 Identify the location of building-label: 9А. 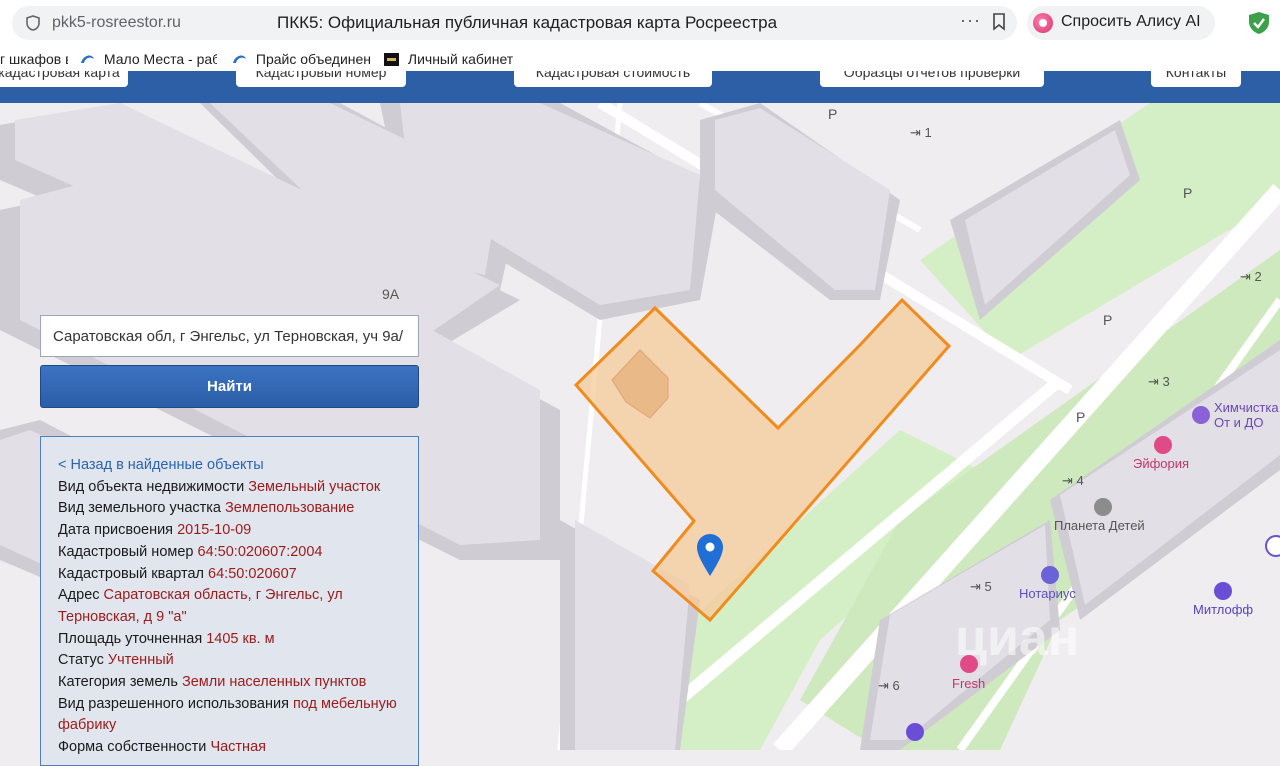
(391, 294).